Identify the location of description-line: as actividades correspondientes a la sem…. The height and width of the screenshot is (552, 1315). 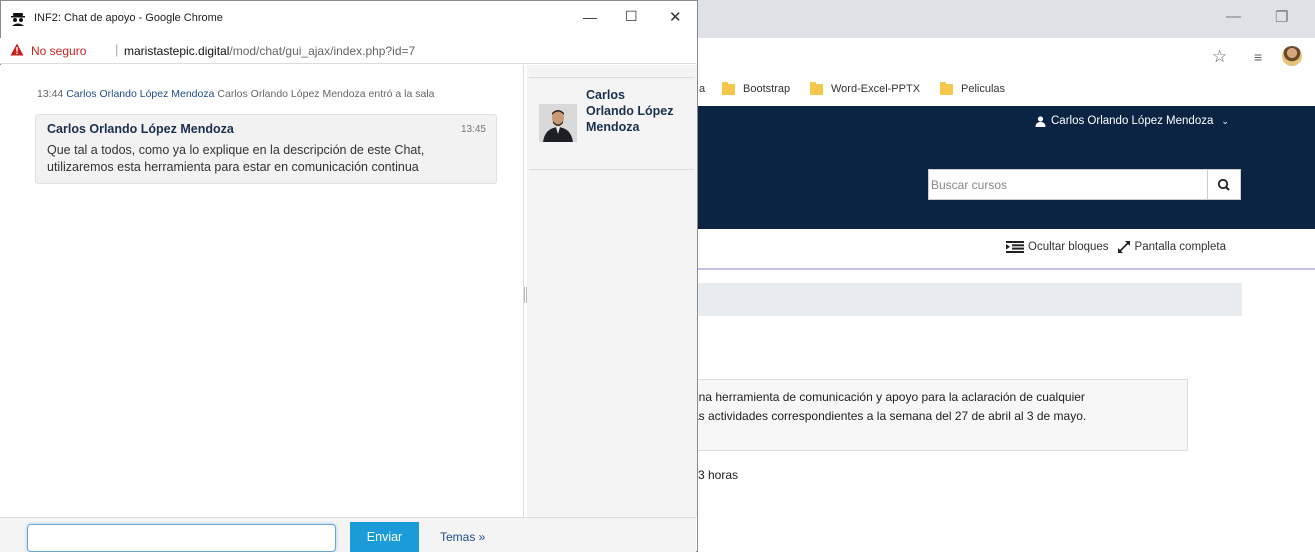
(889, 416).